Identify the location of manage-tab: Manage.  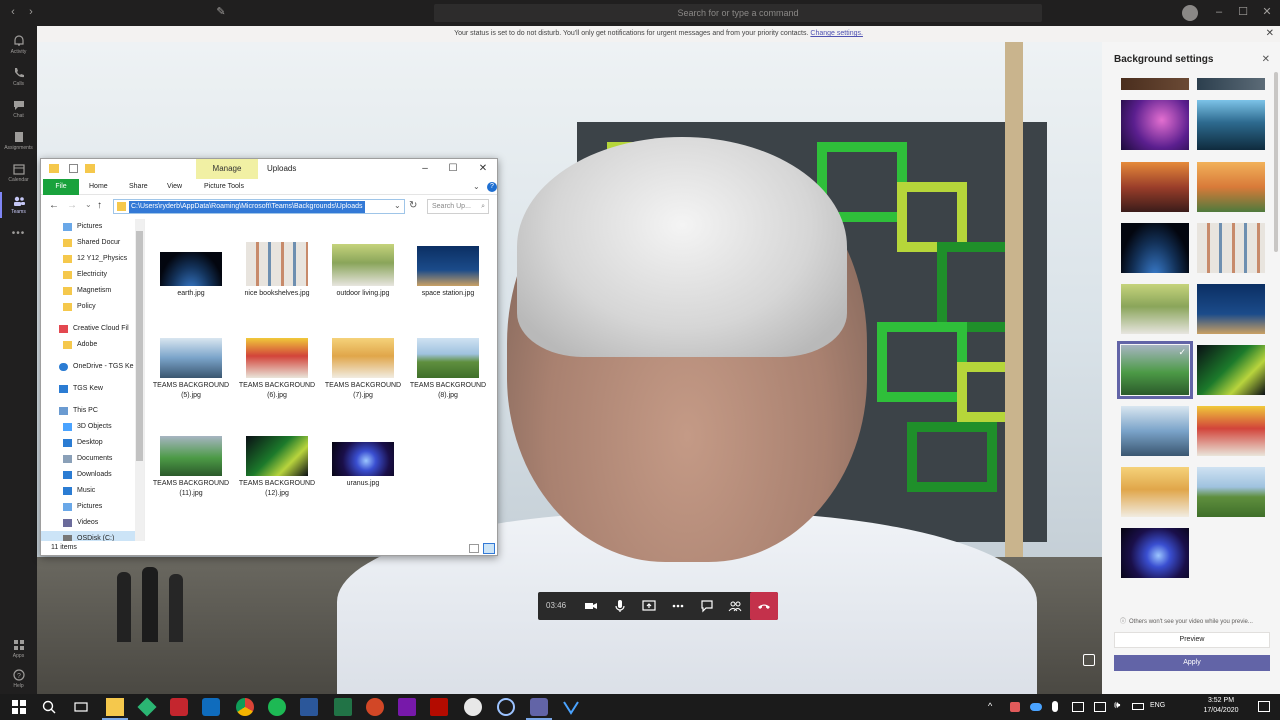
(227, 169).